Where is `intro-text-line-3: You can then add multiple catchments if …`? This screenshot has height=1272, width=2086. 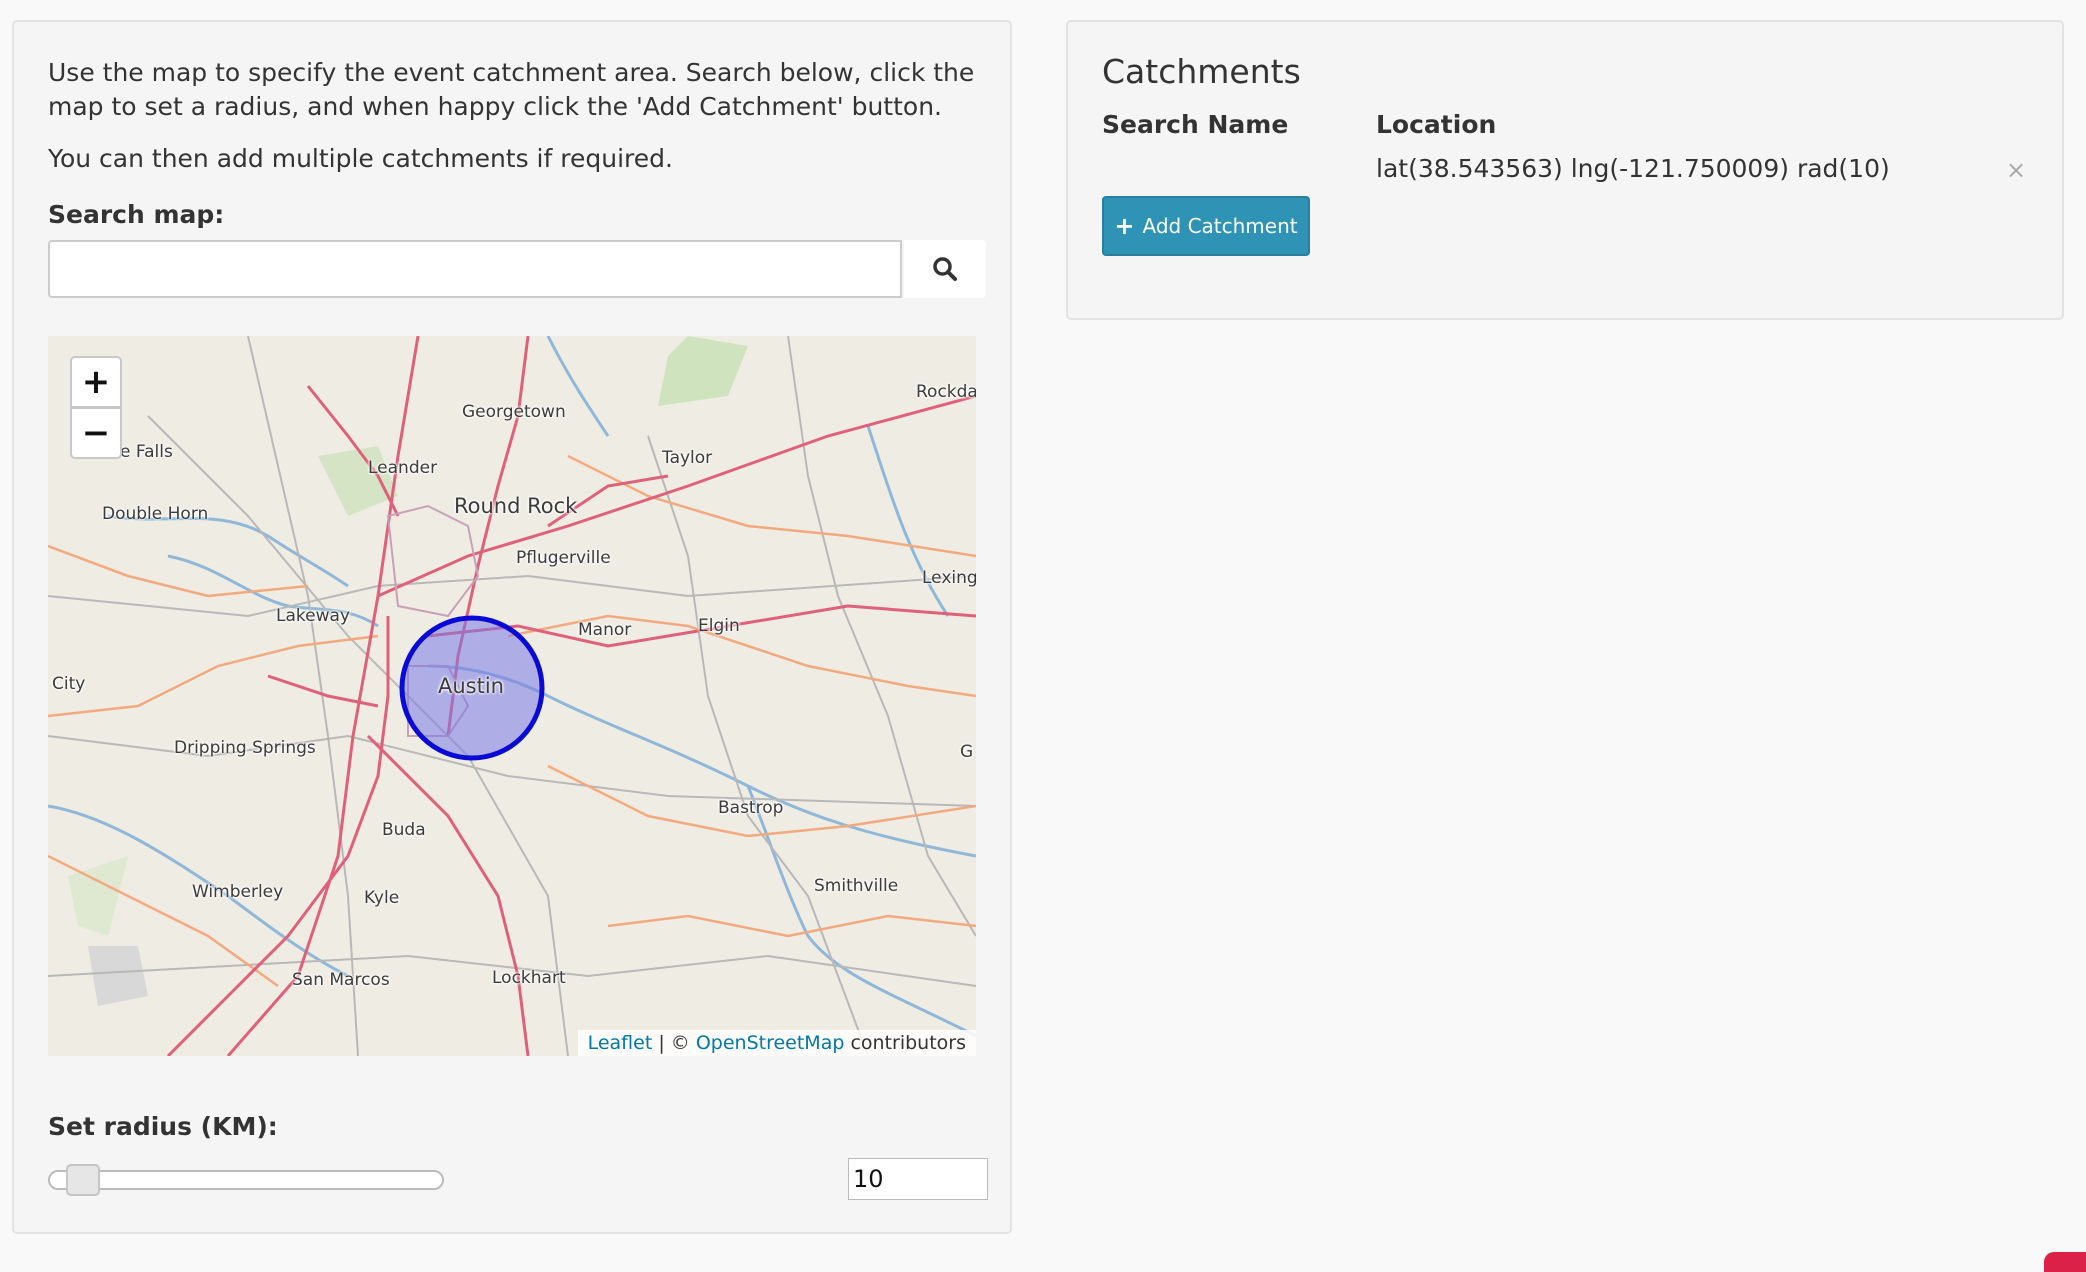 intro-text-line-3: You can then add multiple catchments if … is located at coordinates (360, 158).